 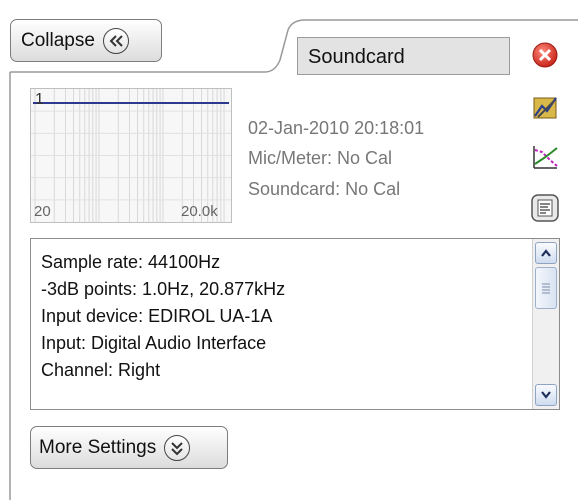 I want to click on more-settings-label: More Settings, so click(x=98, y=447).